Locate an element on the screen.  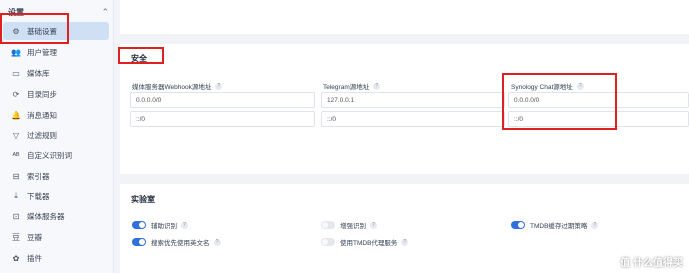
webhook-ipv4-input: 0.0.0.0/0 is located at coordinates (222, 100).